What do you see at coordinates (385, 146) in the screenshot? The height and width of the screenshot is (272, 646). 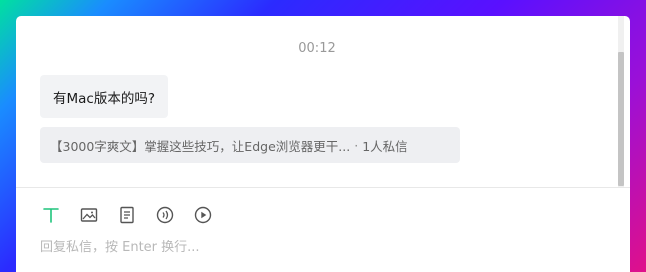 I see `shared-article-meta: 1人私信` at bounding box center [385, 146].